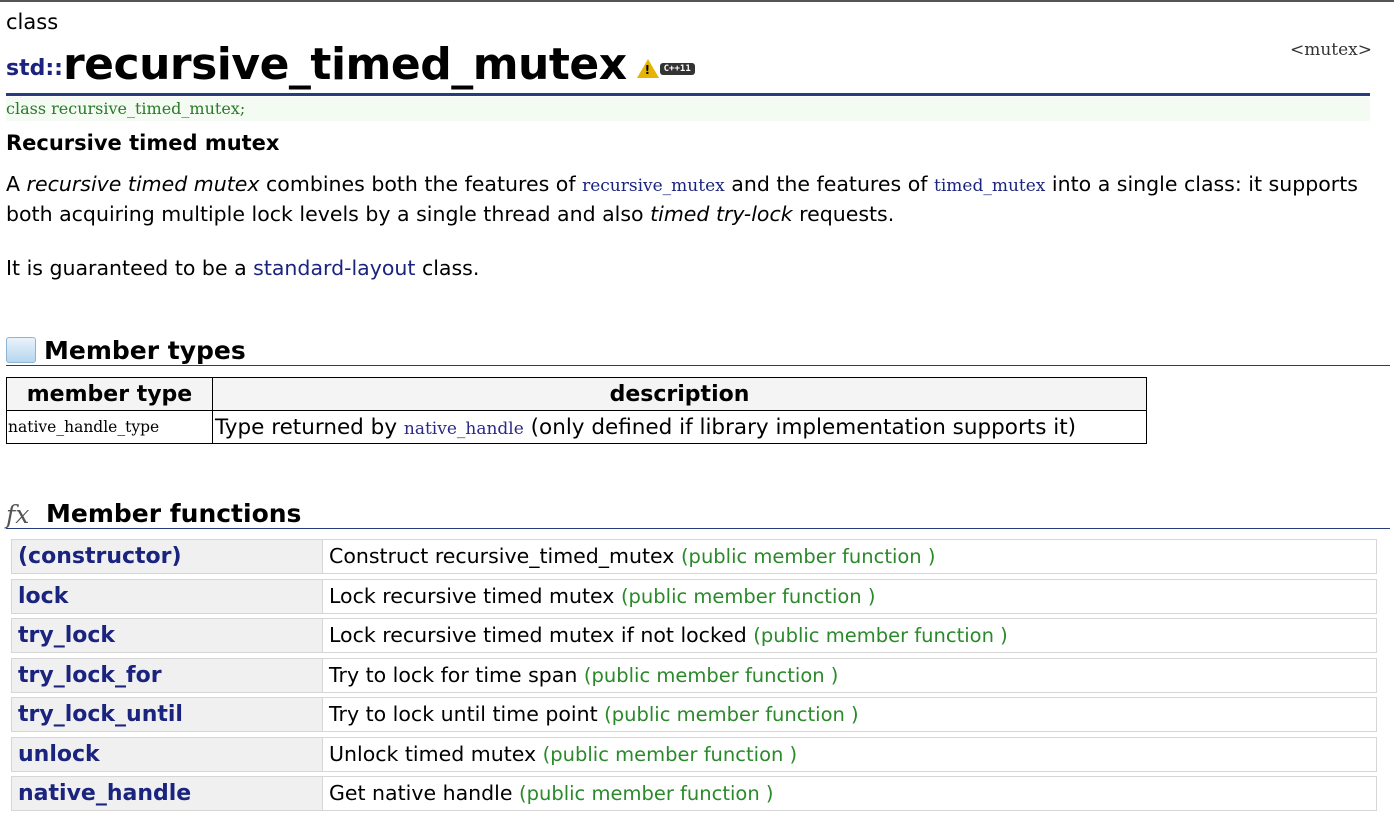  What do you see at coordinates (698, 351) in the screenshot?
I see `member-types-heading: Member types` at bounding box center [698, 351].